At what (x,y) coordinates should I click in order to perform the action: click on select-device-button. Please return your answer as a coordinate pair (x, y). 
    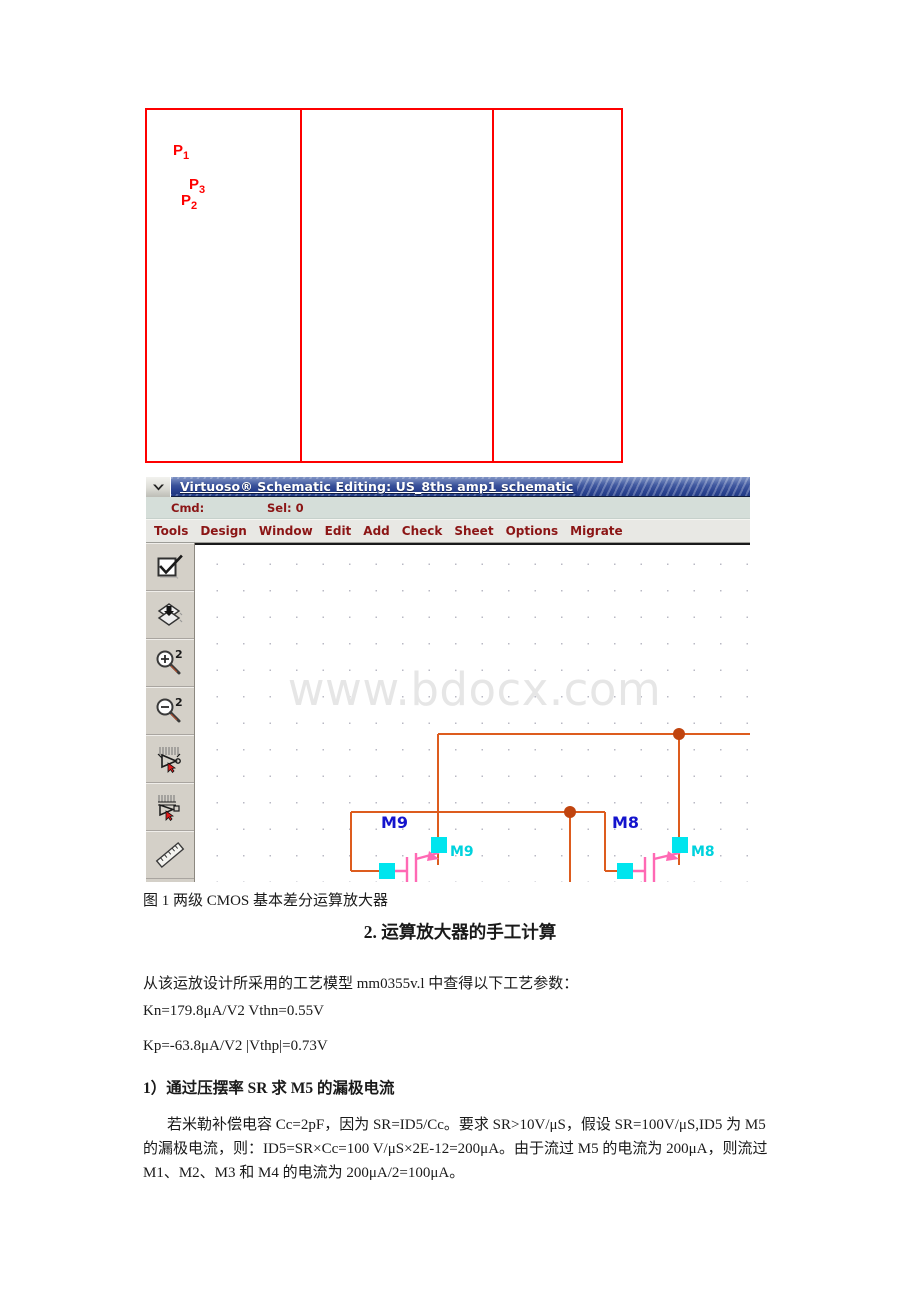
    Looking at the image, I should click on (170, 759).